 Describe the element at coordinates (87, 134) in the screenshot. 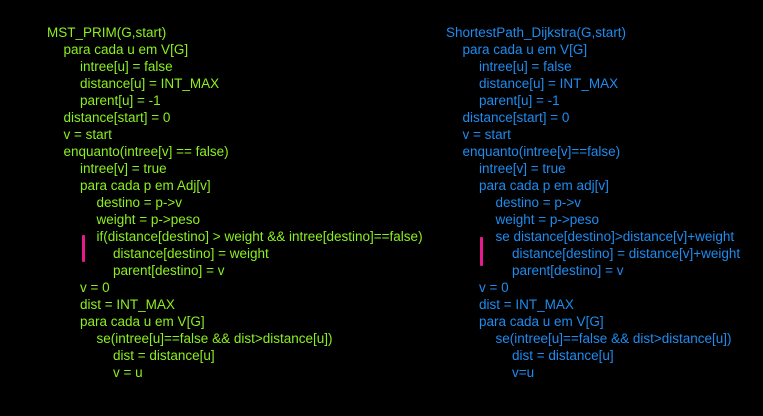

I see `prim-code-line: v = start` at that location.